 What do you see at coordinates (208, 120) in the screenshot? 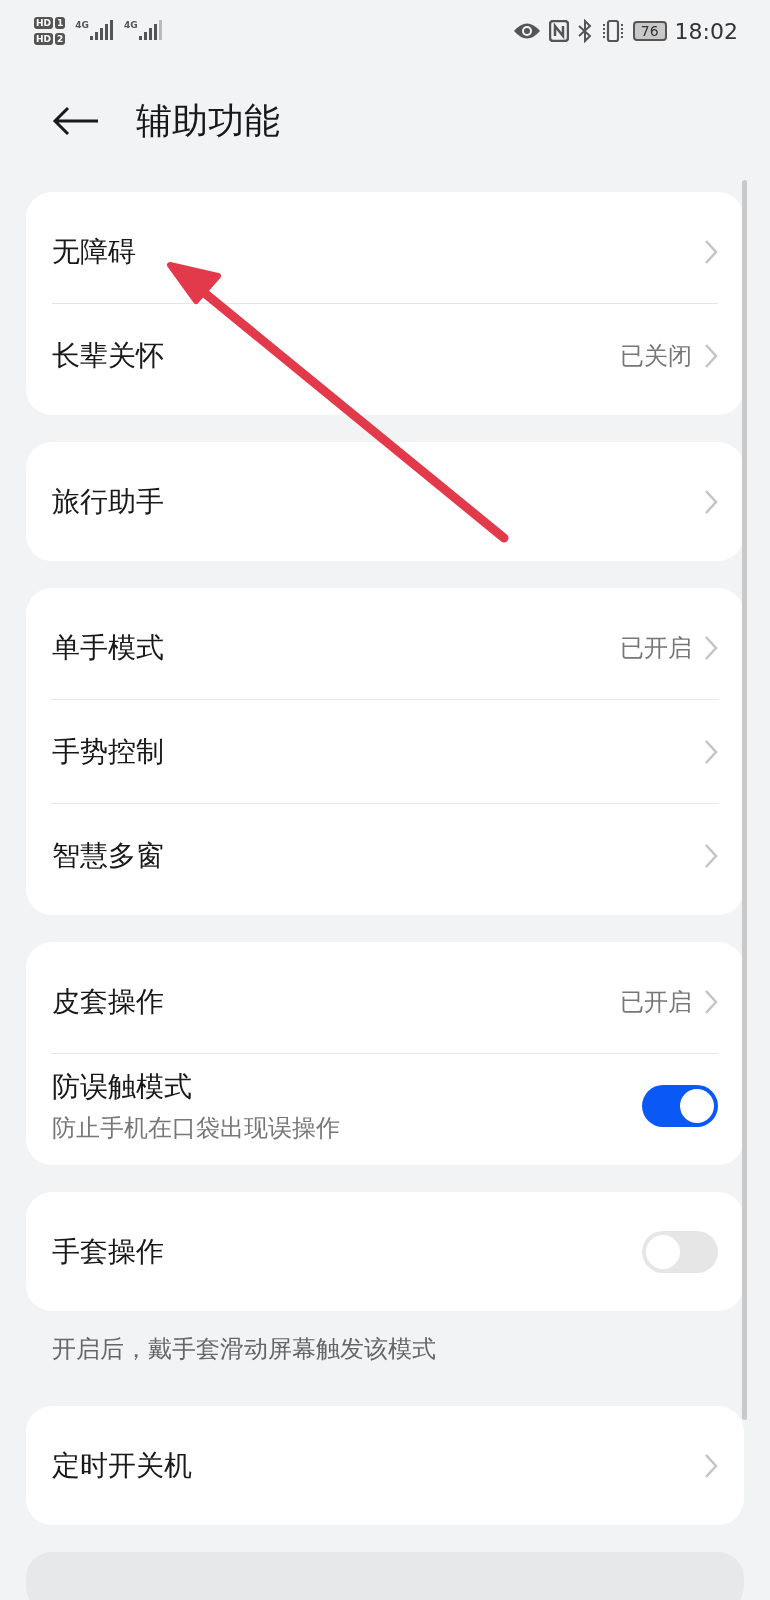
I see `page-title: 辅助功能` at bounding box center [208, 120].